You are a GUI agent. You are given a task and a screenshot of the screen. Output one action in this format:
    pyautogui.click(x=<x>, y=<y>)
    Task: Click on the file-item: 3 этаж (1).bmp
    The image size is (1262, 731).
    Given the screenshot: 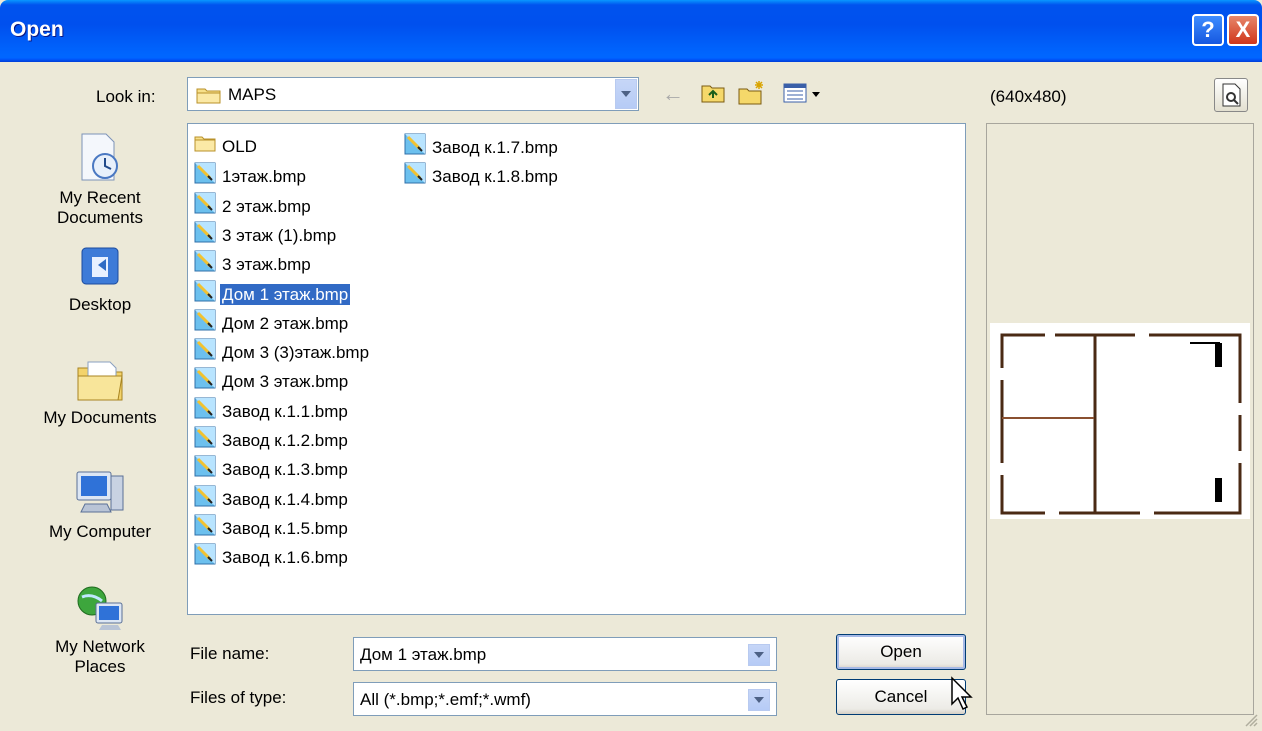 What is the action you would take?
    pyautogui.click(x=266, y=234)
    